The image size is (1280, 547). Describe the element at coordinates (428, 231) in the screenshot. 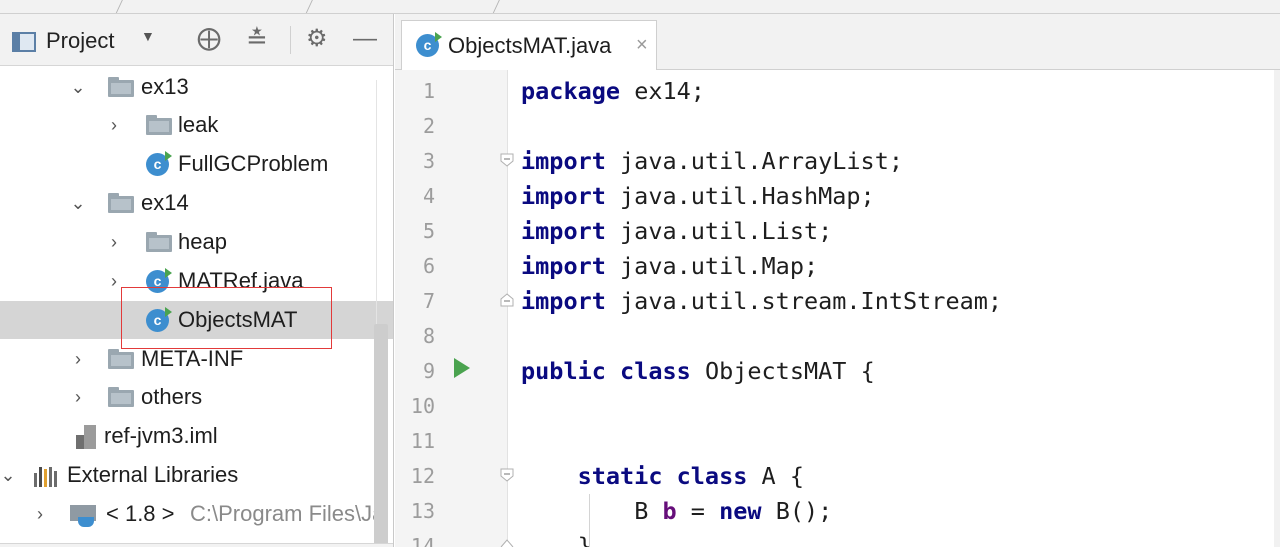

I see `line-number: 5` at that location.